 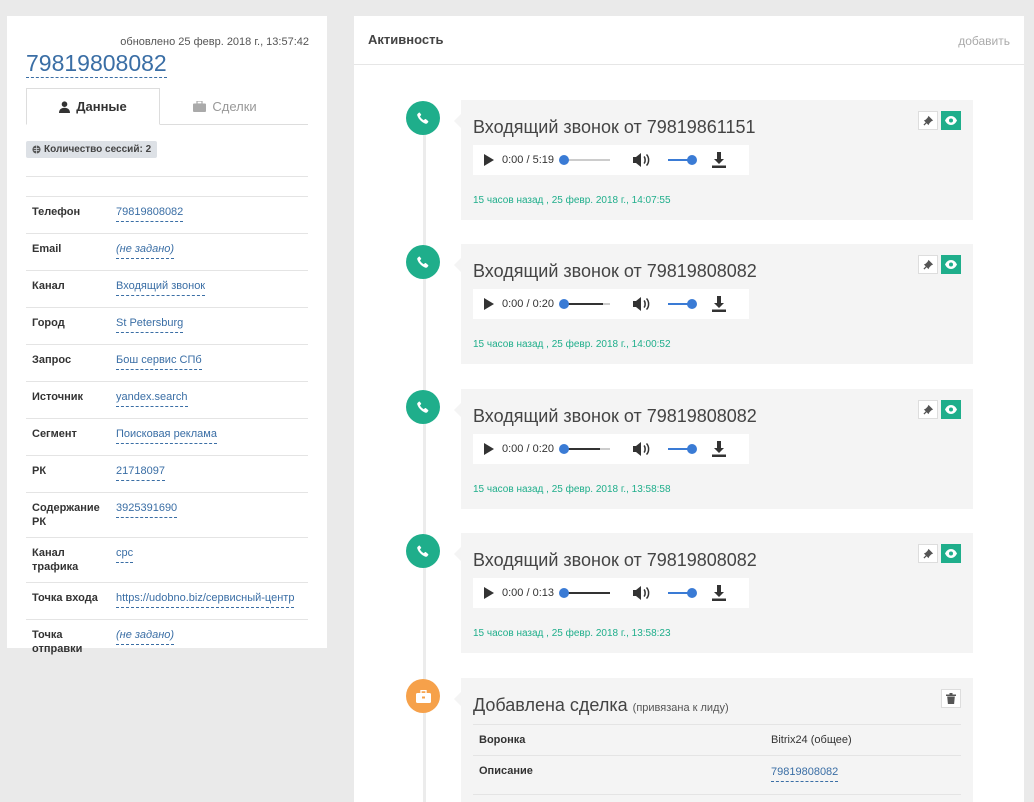 I want to click on contact-field-label: Сегмент, so click(x=67, y=437).